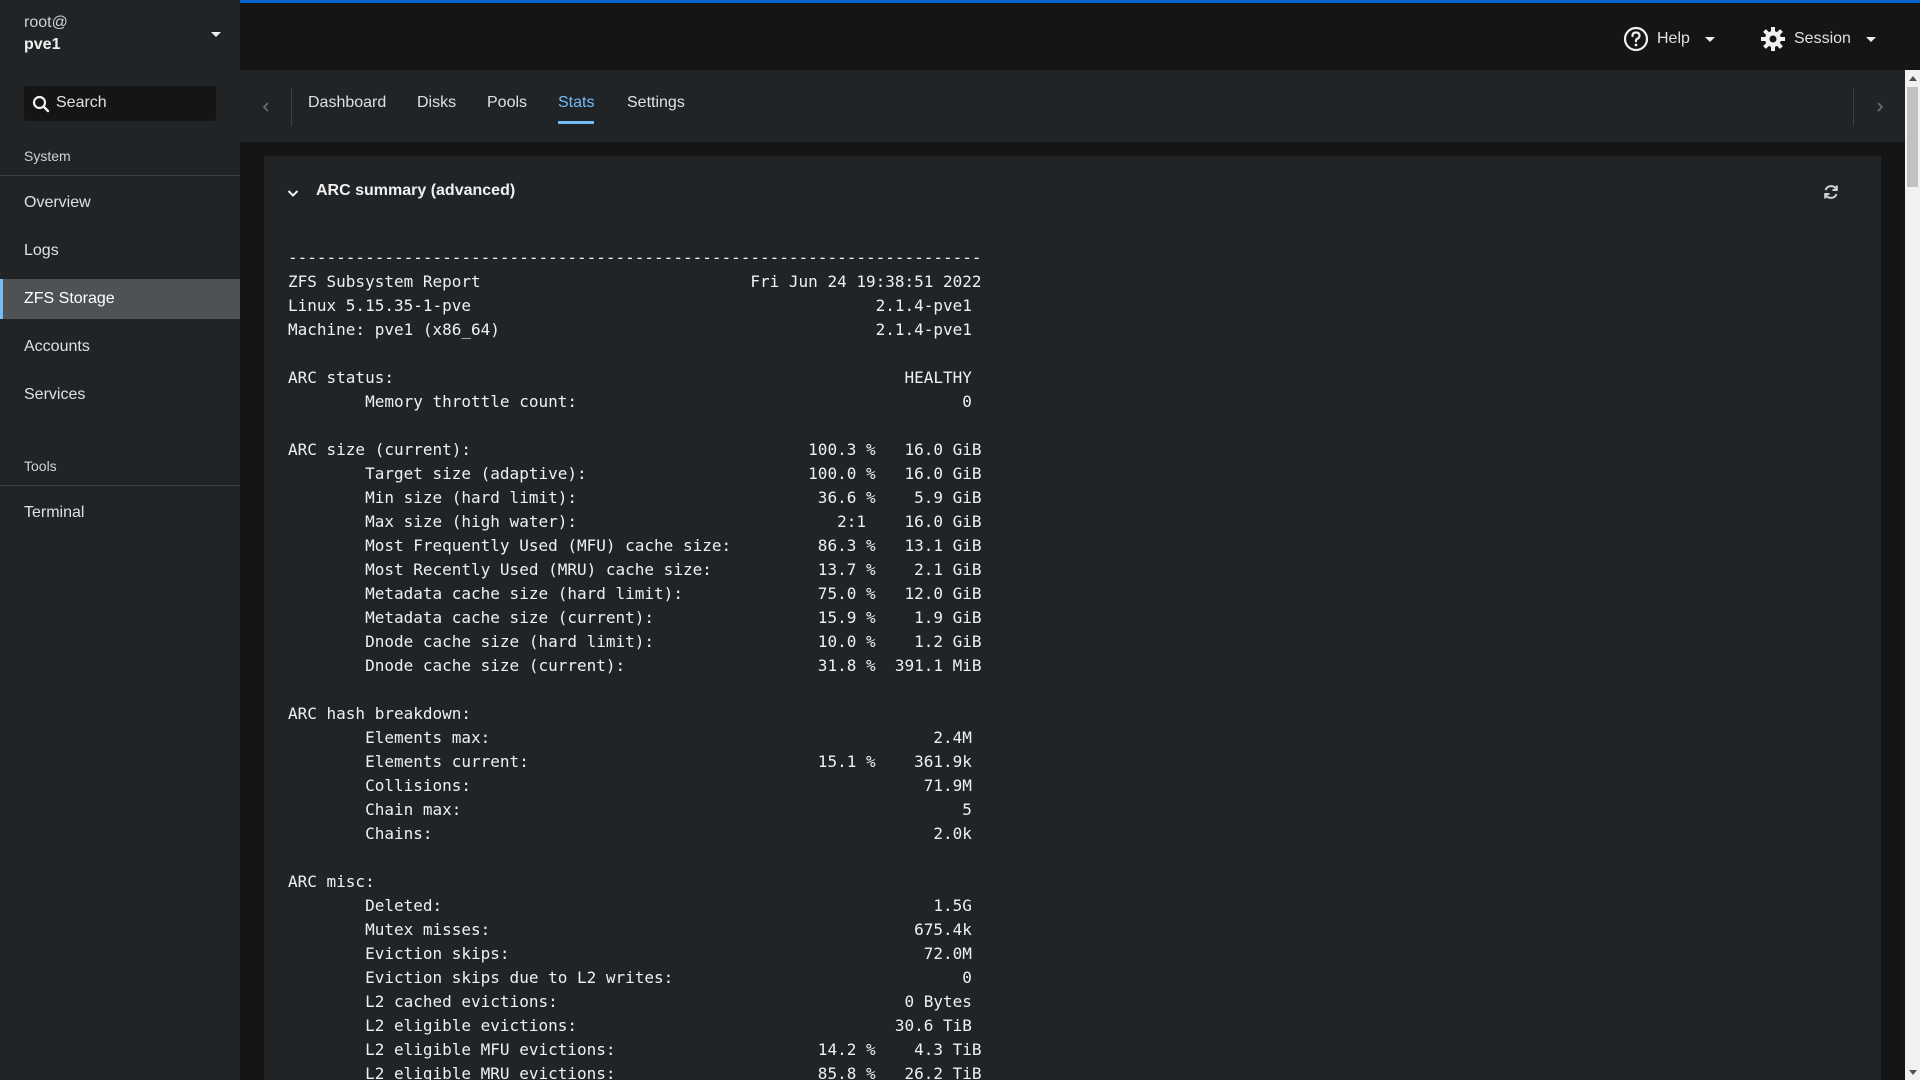  I want to click on tab-dashboard: Dashboard, so click(347, 107).